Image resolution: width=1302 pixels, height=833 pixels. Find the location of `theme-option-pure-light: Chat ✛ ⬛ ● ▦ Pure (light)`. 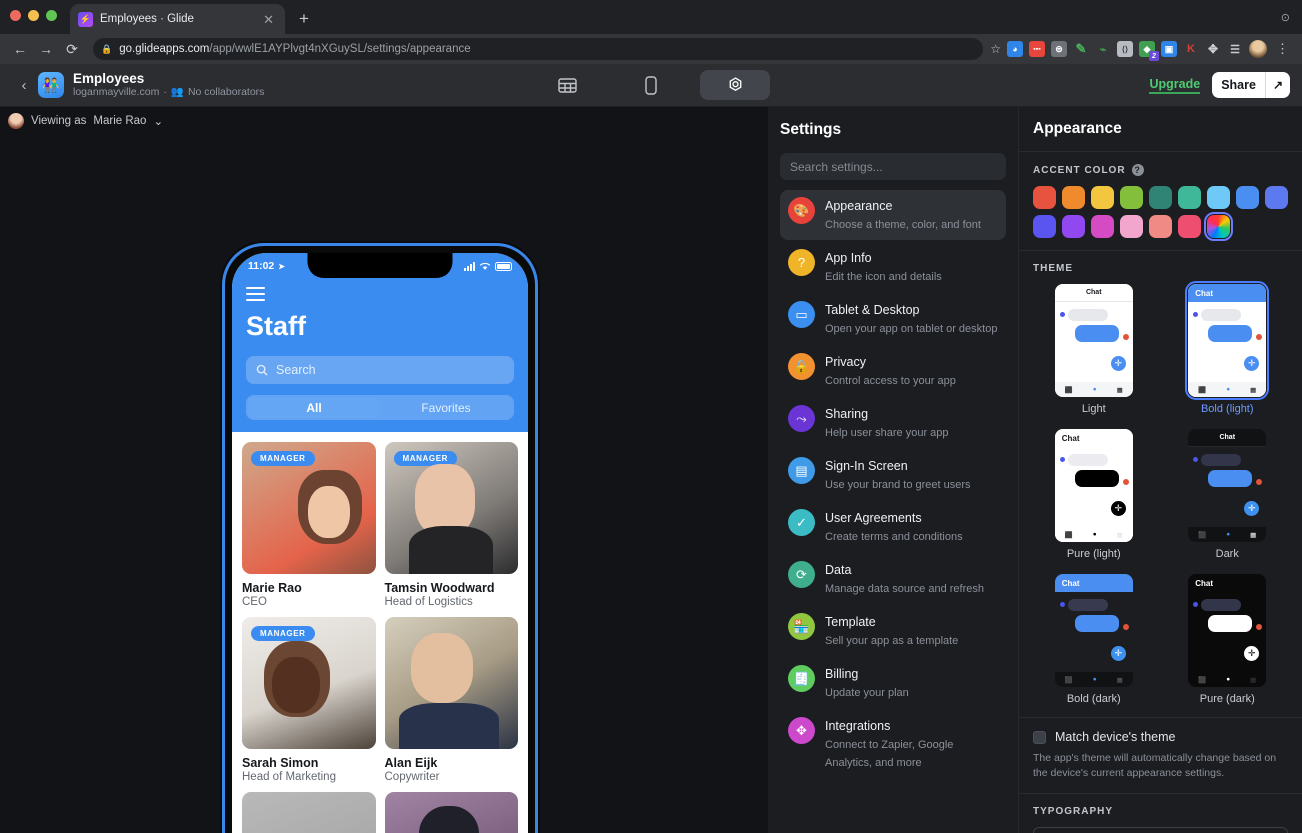

theme-option-pure-light: Chat ✛ ⬛ ● ▦ Pure (light) is located at coordinates (1093, 494).